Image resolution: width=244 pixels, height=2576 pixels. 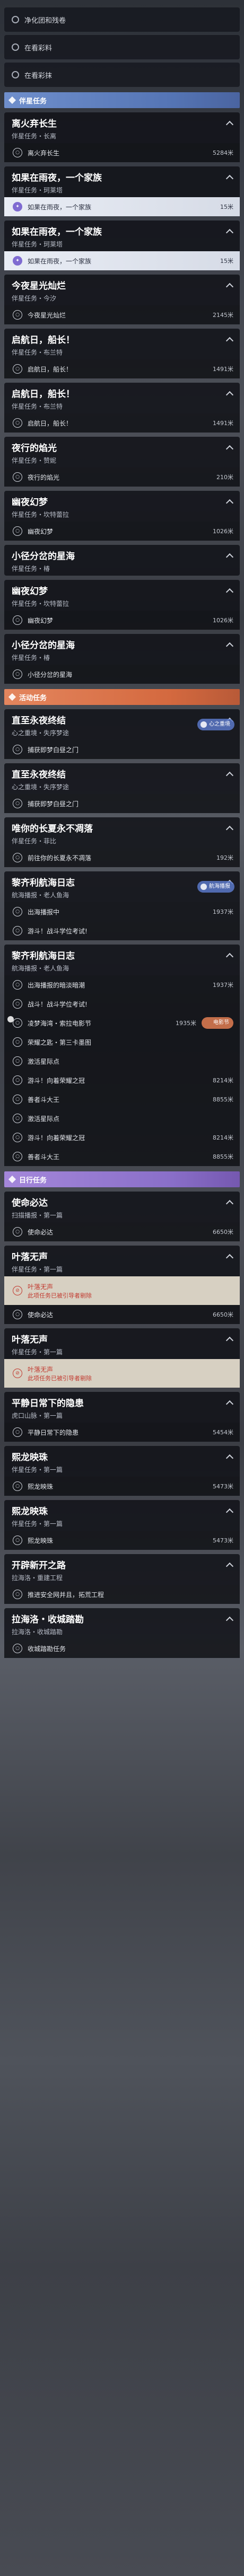 What do you see at coordinates (122, 697) in the screenshot?
I see `section-header: 活动任务` at bounding box center [122, 697].